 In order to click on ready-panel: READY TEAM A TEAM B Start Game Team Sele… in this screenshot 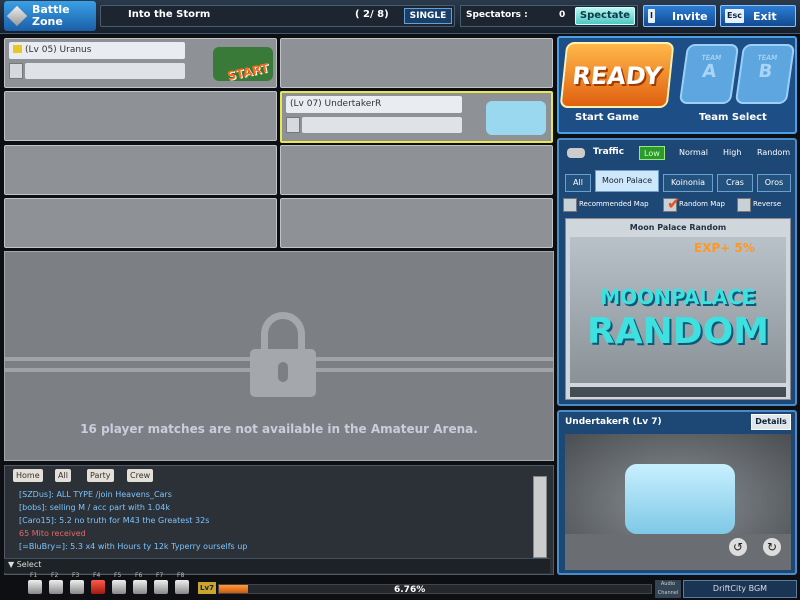, I will do `click(677, 85)`.